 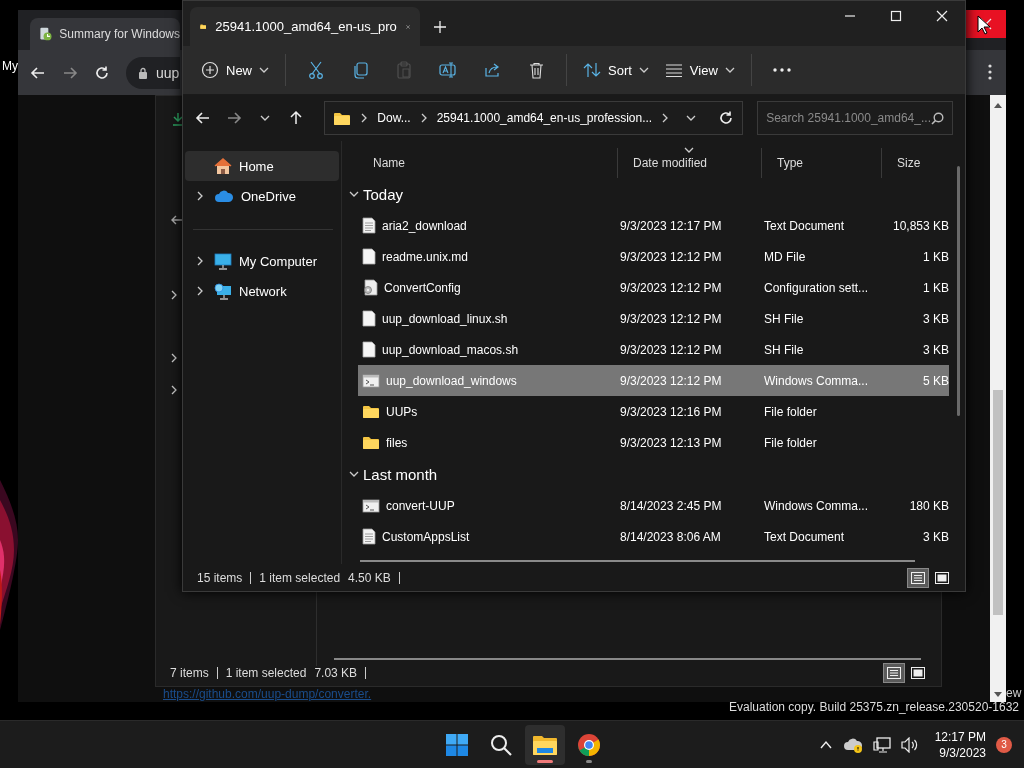 I want to click on clock-date: 9/3/2023, so click(x=962, y=752).